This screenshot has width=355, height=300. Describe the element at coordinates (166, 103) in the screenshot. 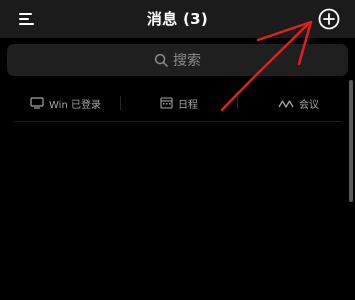

I see `calendar-icon` at that location.